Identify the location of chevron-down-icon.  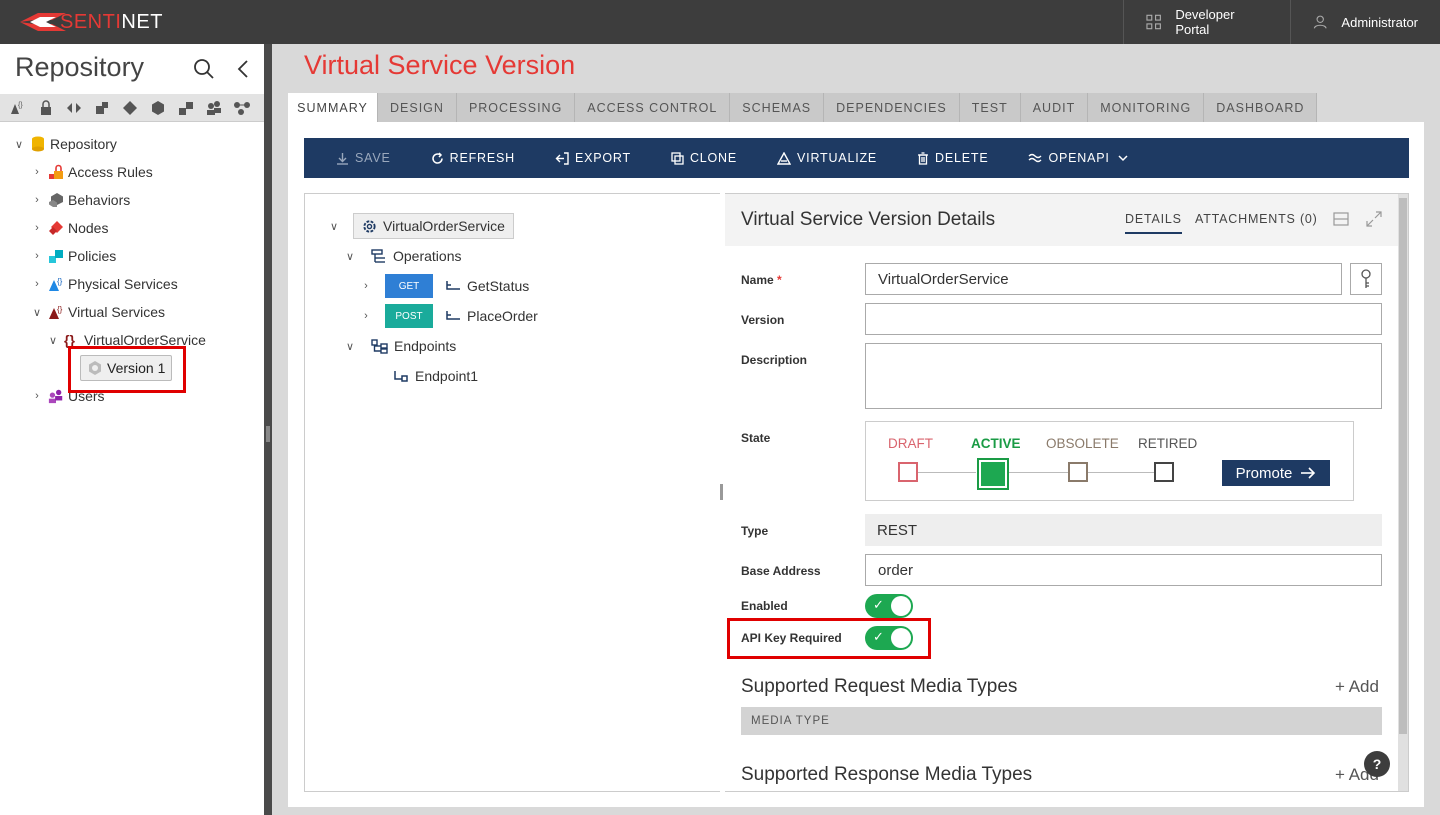
(1123, 158).